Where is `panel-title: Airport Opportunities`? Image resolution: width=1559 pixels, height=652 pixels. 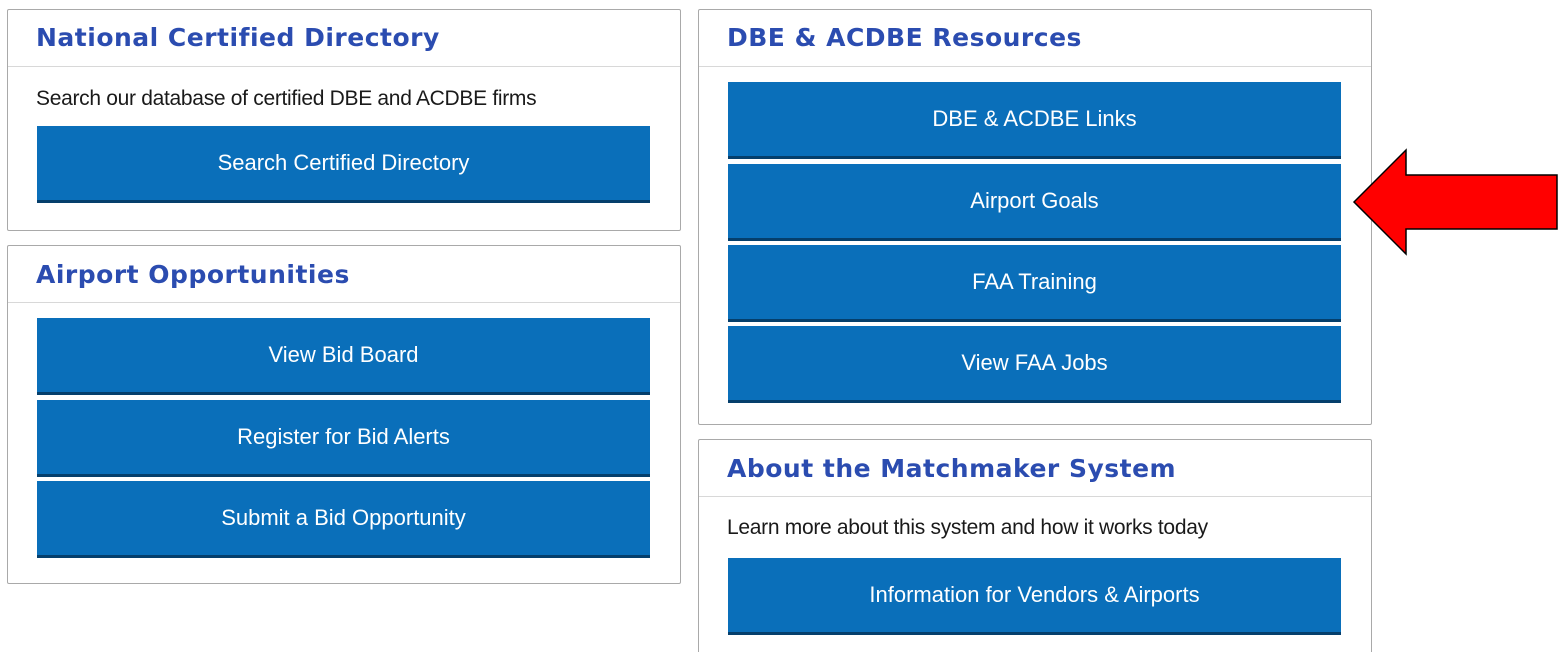
panel-title: Airport Opportunities is located at coordinates (193, 274).